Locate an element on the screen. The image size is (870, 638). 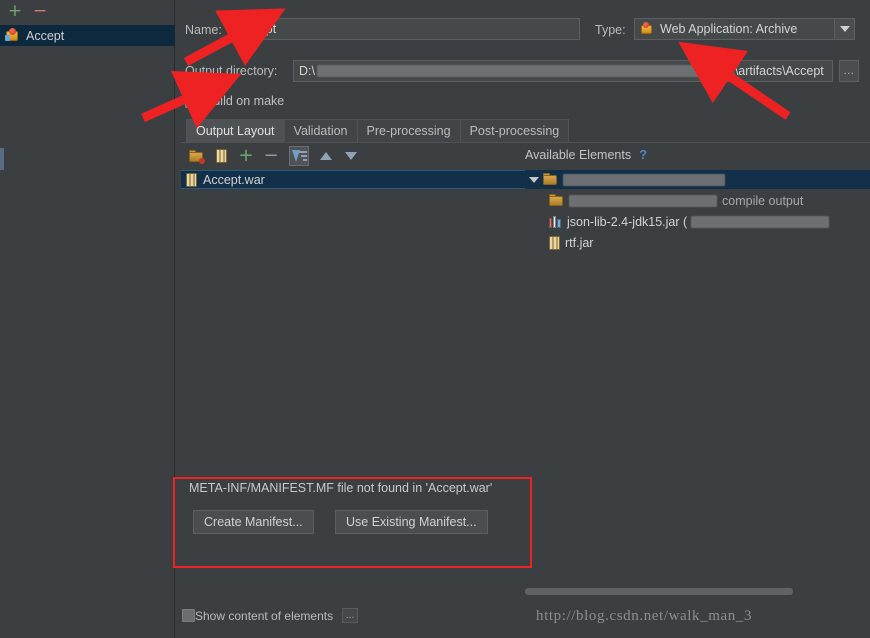
output-directory-label: Output directory: is located at coordinates (231, 71).